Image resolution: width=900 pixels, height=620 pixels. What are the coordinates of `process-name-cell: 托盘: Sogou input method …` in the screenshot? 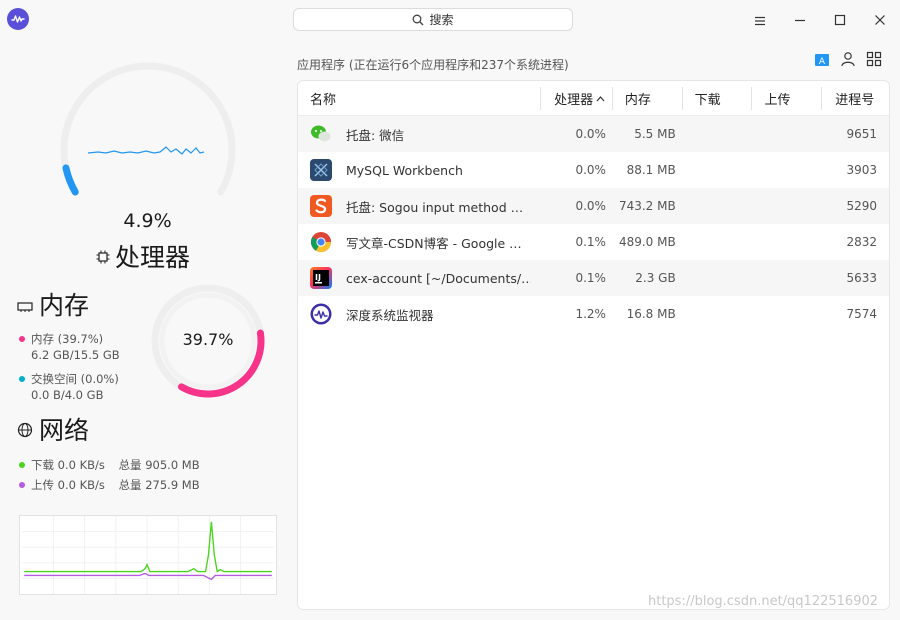 It's located at (419, 206).